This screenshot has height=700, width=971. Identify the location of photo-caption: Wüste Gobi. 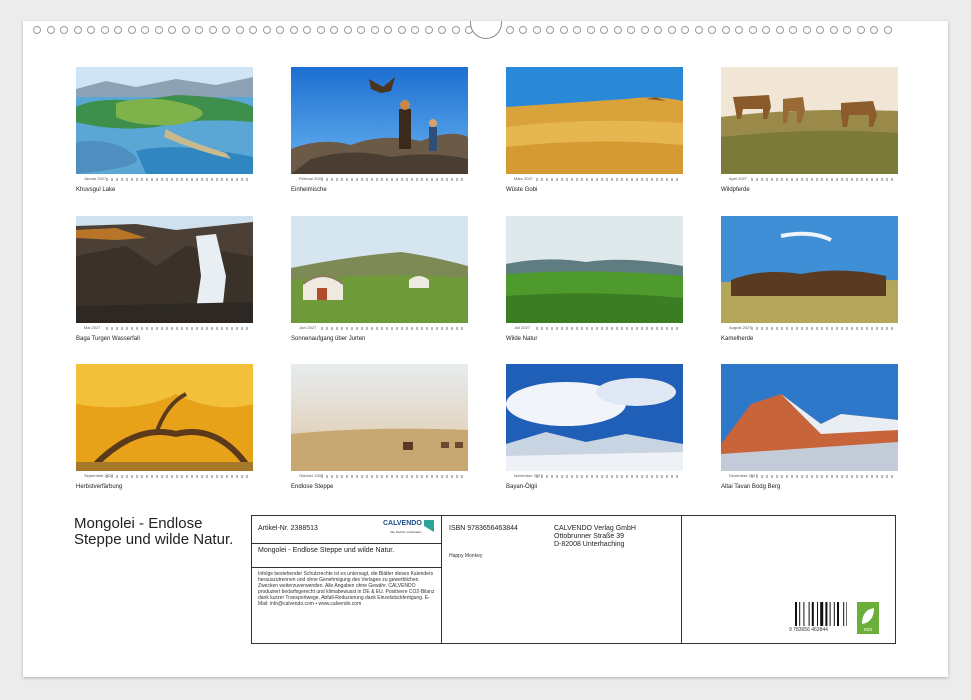
(522, 190).